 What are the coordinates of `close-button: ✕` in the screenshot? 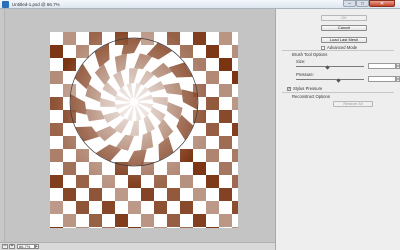 It's located at (382, 3).